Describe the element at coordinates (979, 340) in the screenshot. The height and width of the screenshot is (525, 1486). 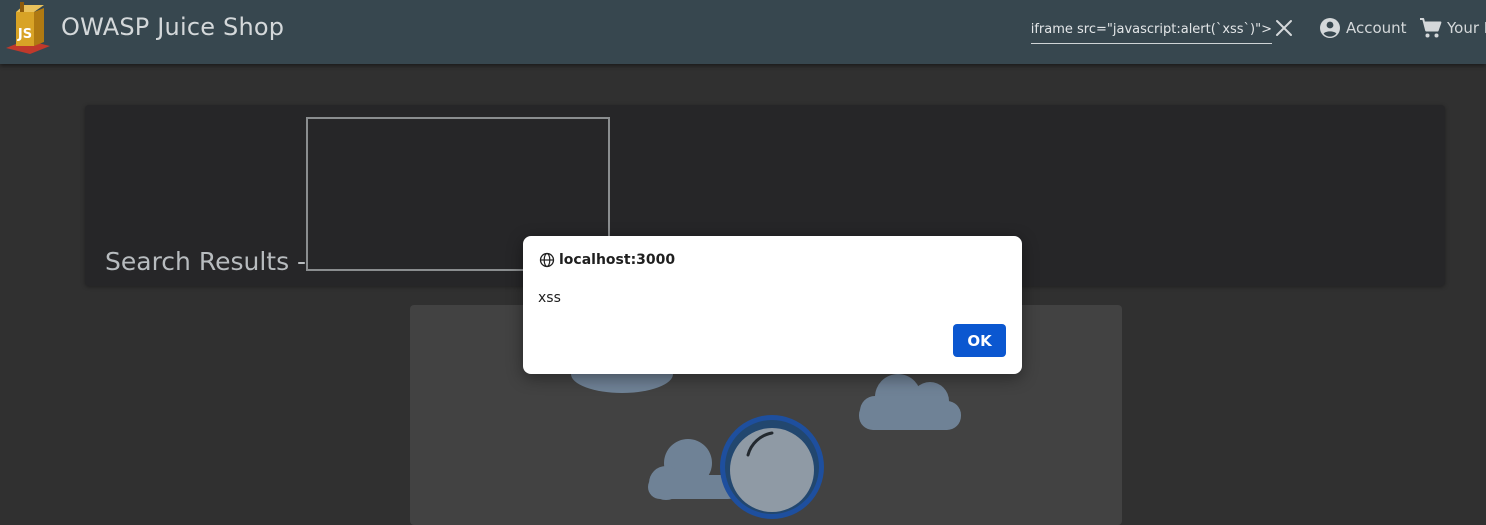
I see `ok-button: OK` at that location.